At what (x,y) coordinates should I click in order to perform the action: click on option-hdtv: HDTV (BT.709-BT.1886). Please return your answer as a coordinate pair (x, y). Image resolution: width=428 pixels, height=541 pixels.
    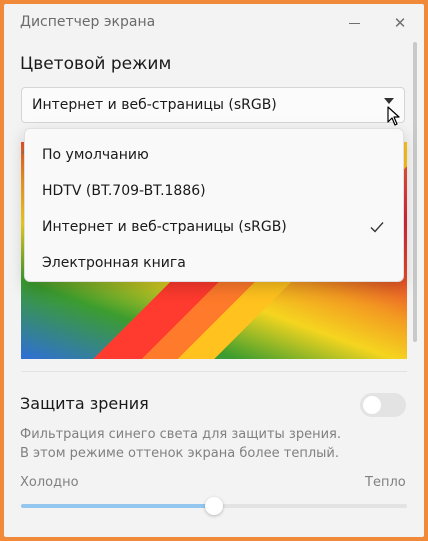
    Looking at the image, I should click on (214, 192).